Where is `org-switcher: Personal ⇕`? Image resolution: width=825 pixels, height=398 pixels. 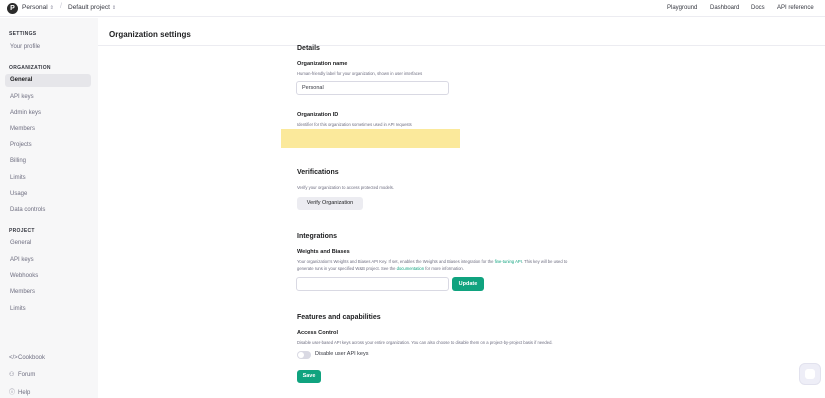
org-switcher: Personal ⇕ is located at coordinates (38, 7).